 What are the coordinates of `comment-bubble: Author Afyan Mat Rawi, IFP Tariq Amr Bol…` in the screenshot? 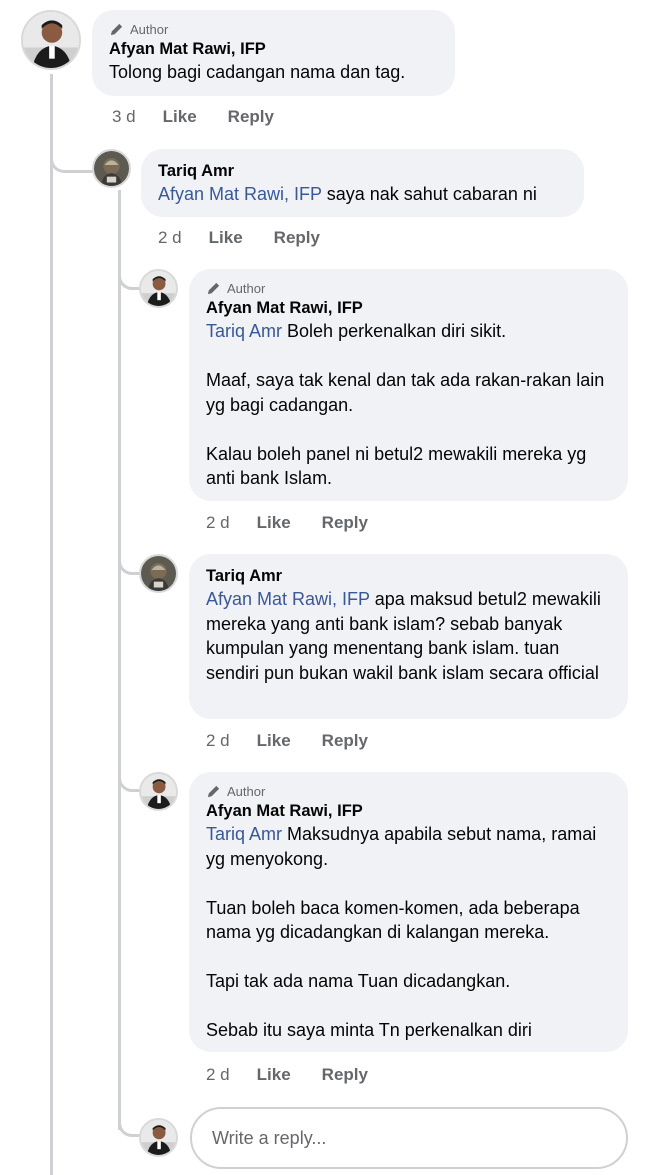 It's located at (408, 385).